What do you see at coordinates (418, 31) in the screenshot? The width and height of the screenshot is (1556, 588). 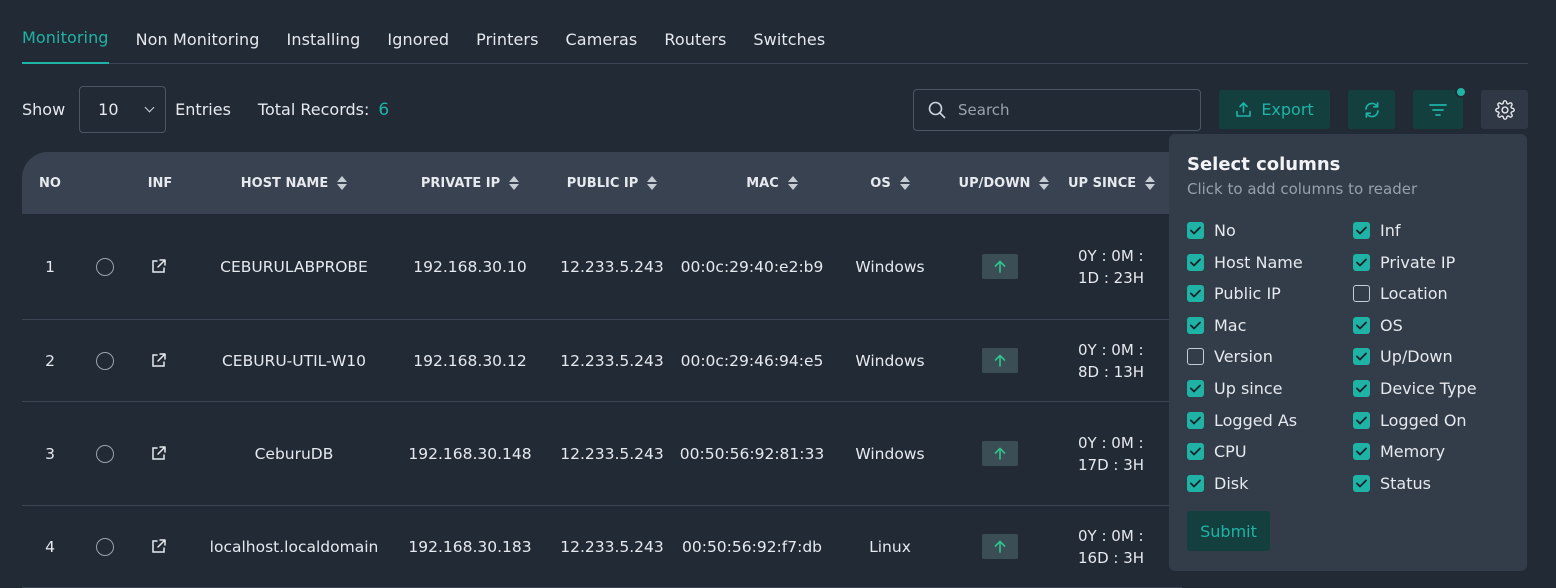 I see `tab-ignored: Ignored` at bounding box center [418, 31].